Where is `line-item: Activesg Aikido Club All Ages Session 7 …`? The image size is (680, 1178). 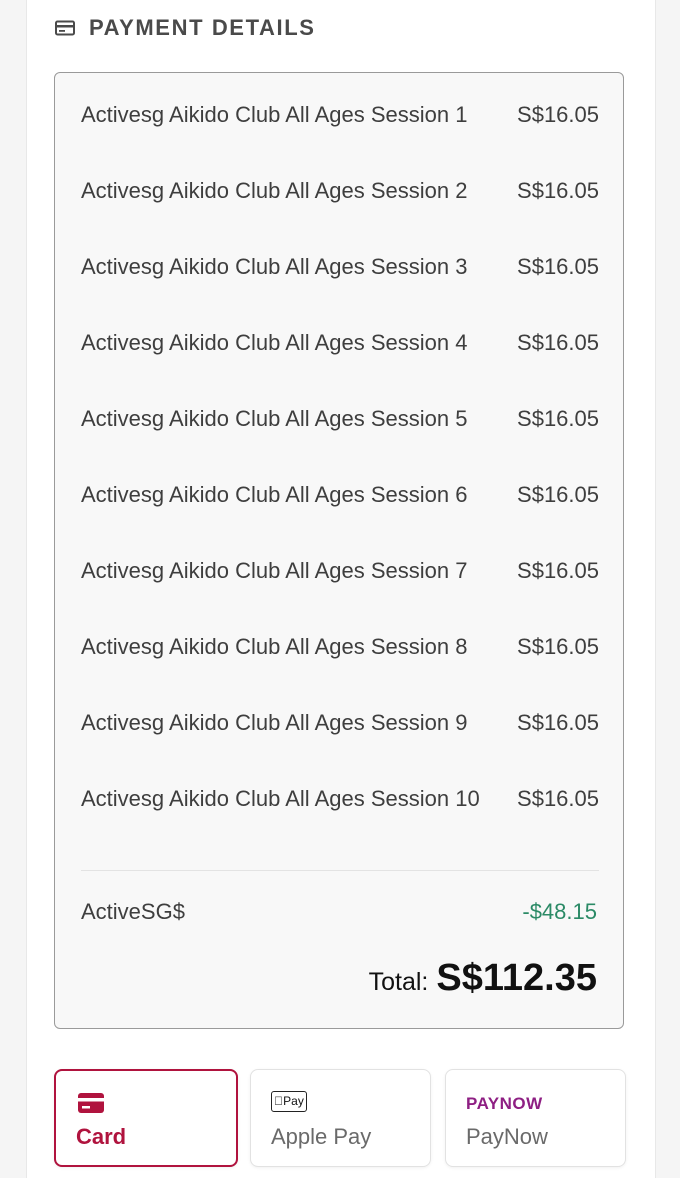
line-item: Activesg Aikido Club All Ages Session 7 … is located at coordinates (340, 587).